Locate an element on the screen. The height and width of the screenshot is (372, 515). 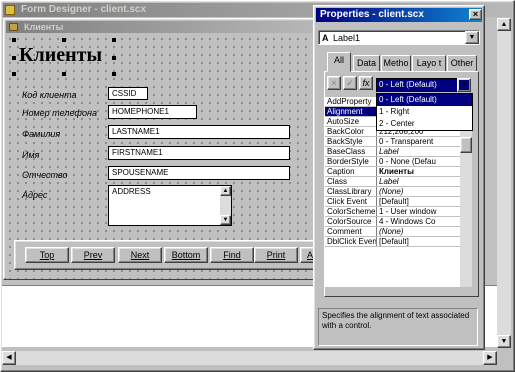
alignment-dropdown-list: 0 - Left (Default) 1 - Right 2 - Center is located at coordinates (424, 112).